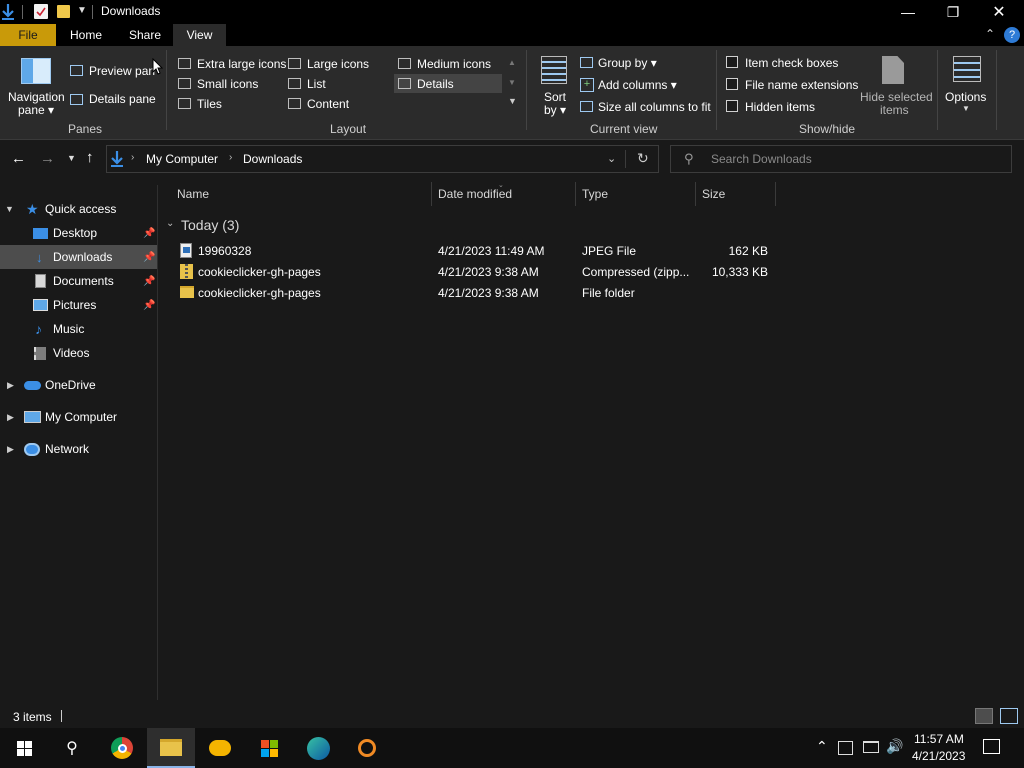  What do you see at coordinates (272, 159) in the screenshot?
I see `breadcrumb-downloads: Downloads` at bounding box center [272, 159].